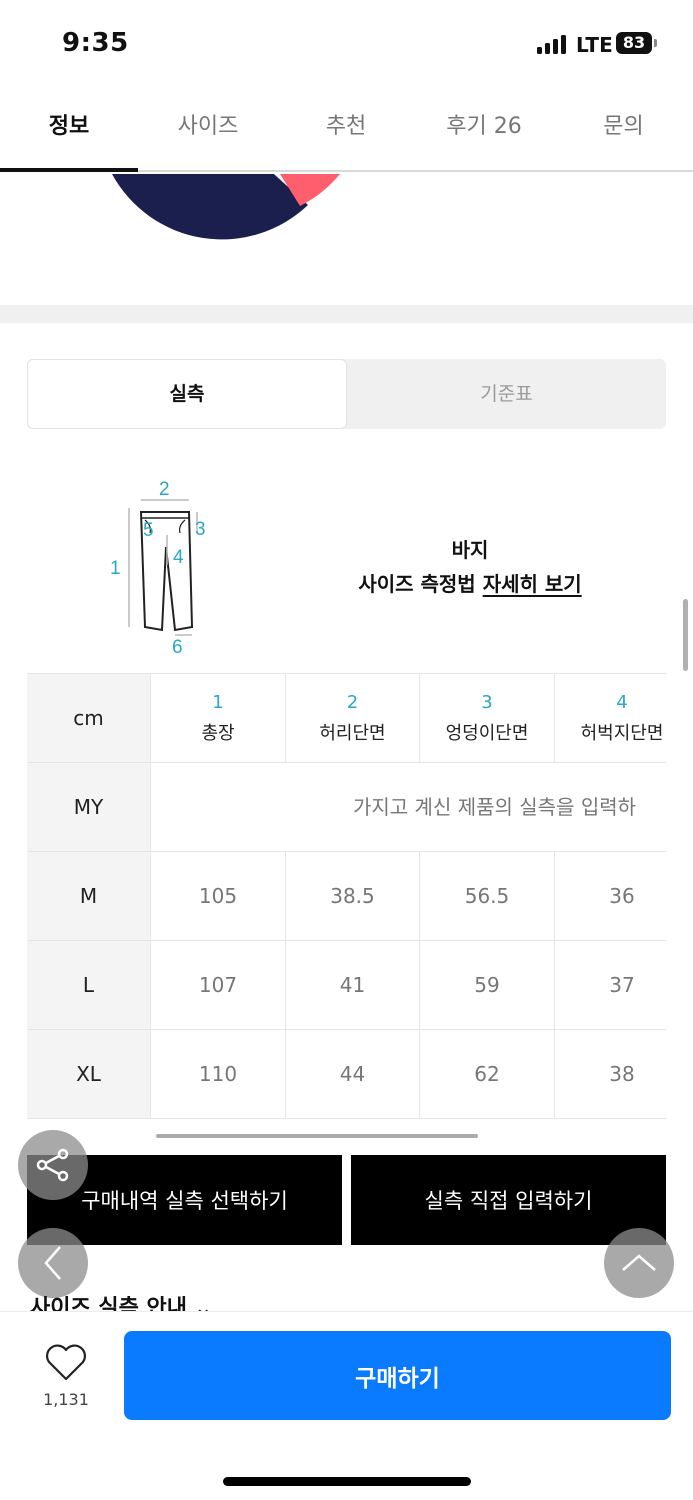  What do you see at coordinates (685, 635) in the screenshot?
I see `page-vertical-scrollbar` at bounding box center [685, 635].